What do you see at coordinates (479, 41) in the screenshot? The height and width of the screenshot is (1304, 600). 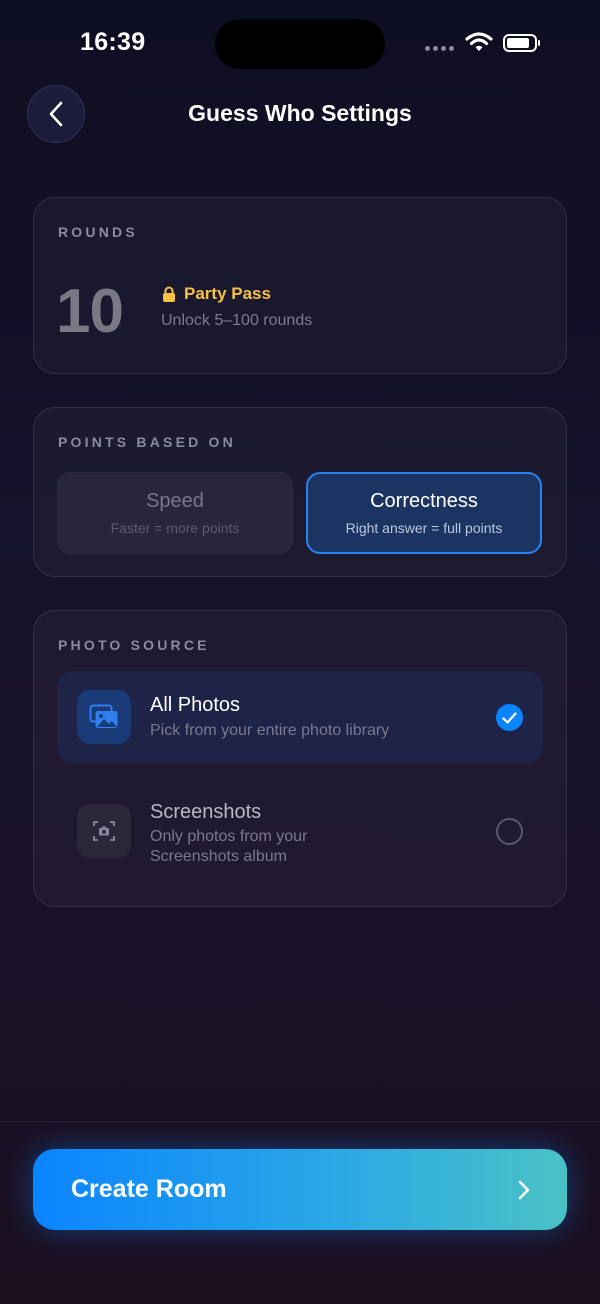 I see `wifi-icon` at bounding box center [479, 41].